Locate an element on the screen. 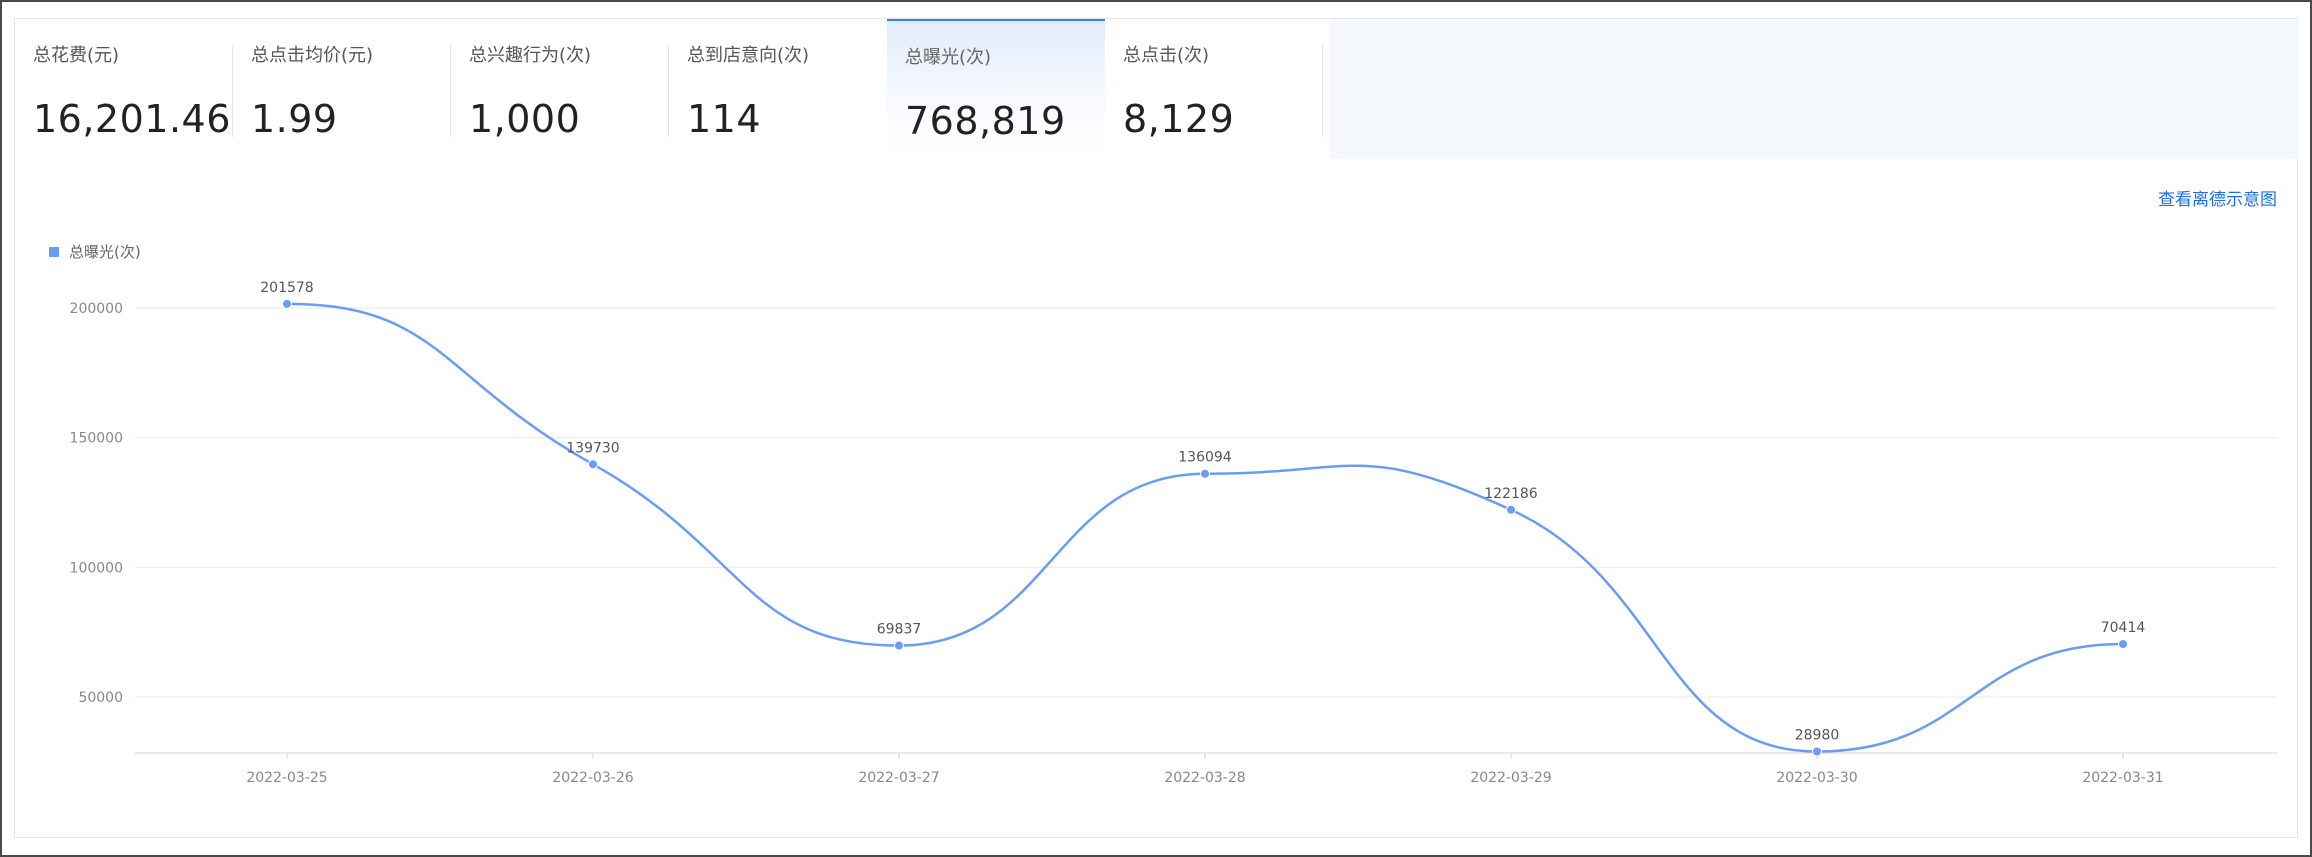  x-tick-label: 2022-03-30 is located at coordinates (1816, 778).